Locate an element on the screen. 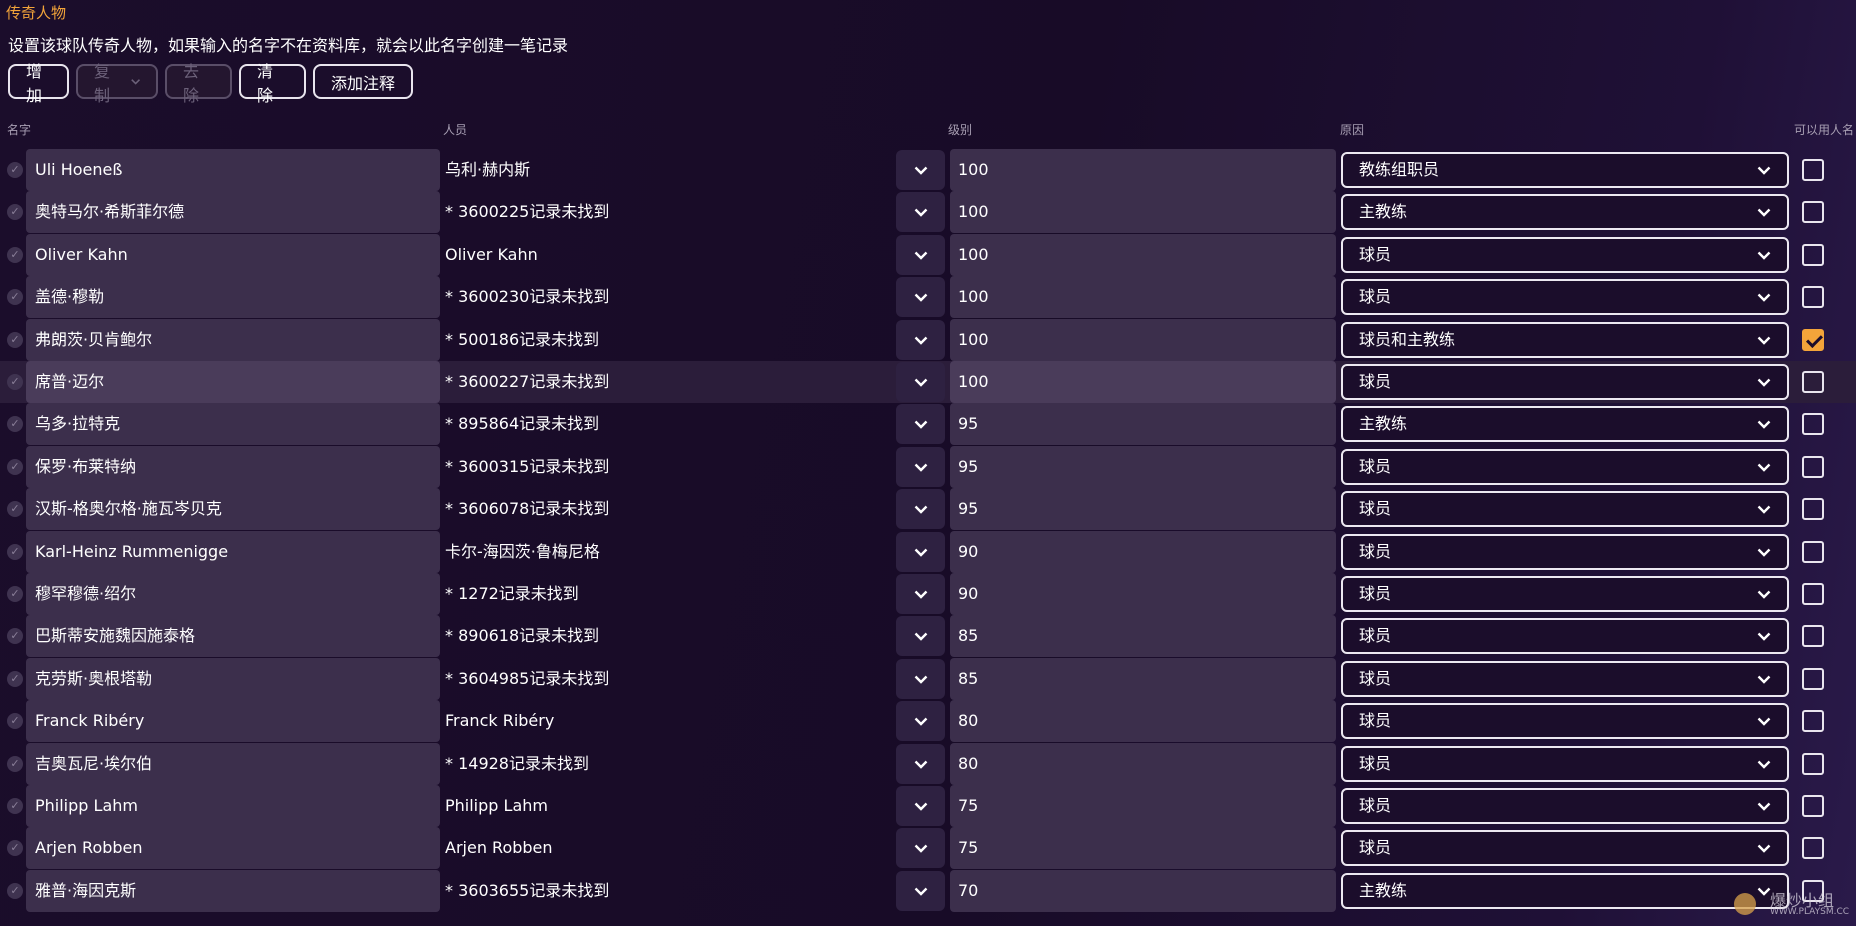 The image size is (1856, 926). add-note-button: 添加注释 is located at coordinates (363, 81).